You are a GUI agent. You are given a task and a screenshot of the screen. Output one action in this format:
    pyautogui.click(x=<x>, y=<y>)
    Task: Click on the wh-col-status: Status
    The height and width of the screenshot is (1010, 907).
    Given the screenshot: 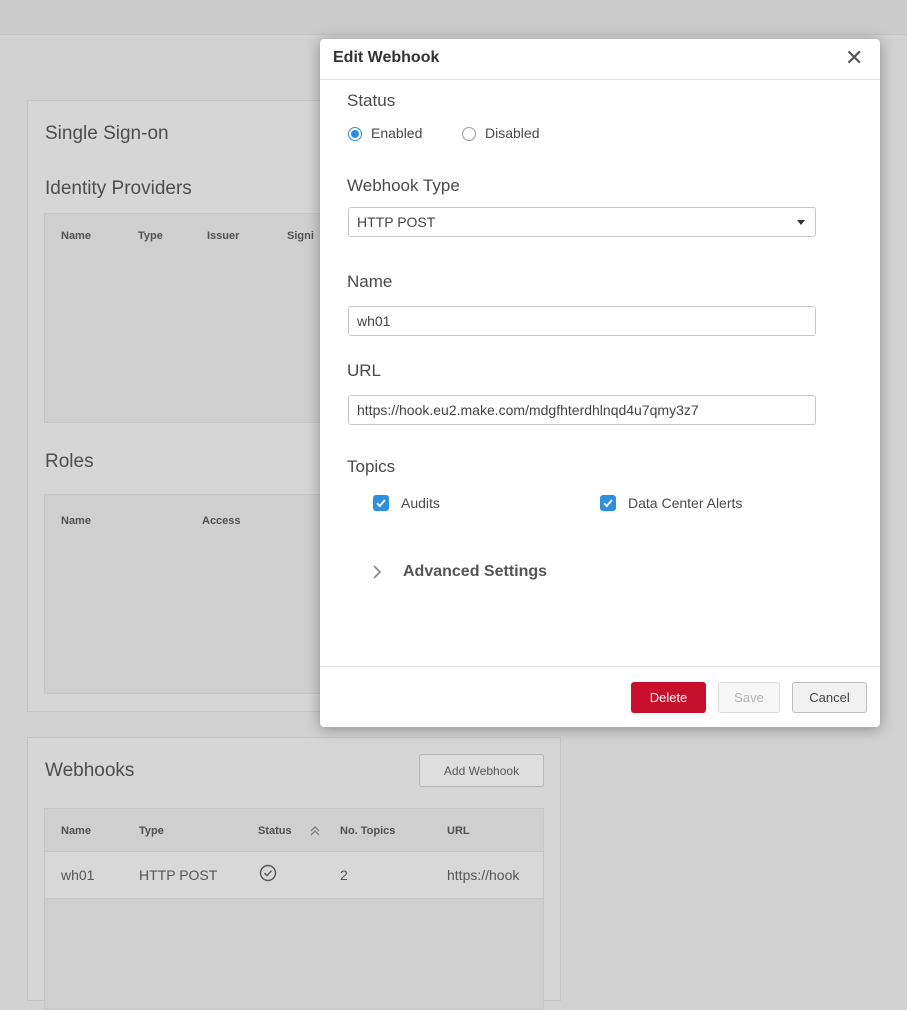 What is the action you would take?
    pyautogui.click(x=275, y=831)
    